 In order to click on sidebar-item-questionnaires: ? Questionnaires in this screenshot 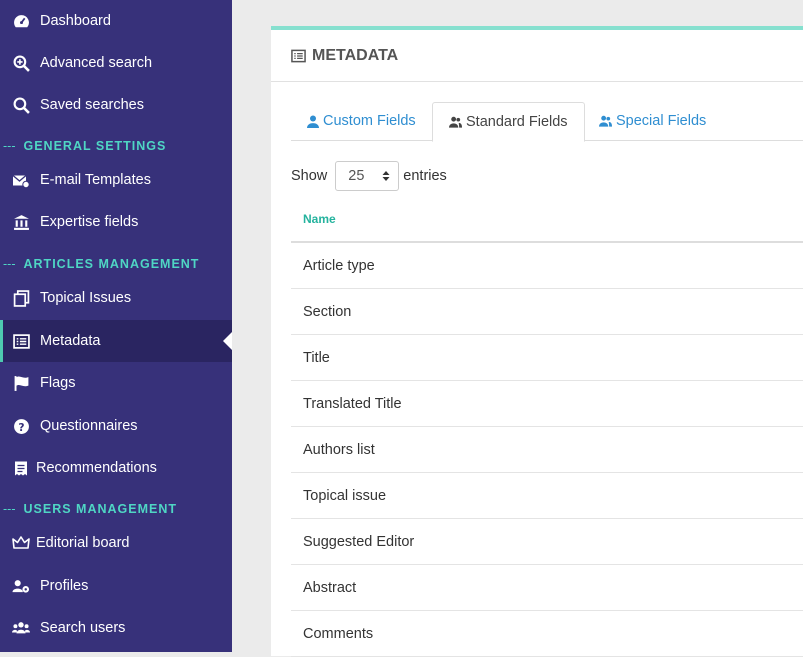, I will do `click(116, 426)`.